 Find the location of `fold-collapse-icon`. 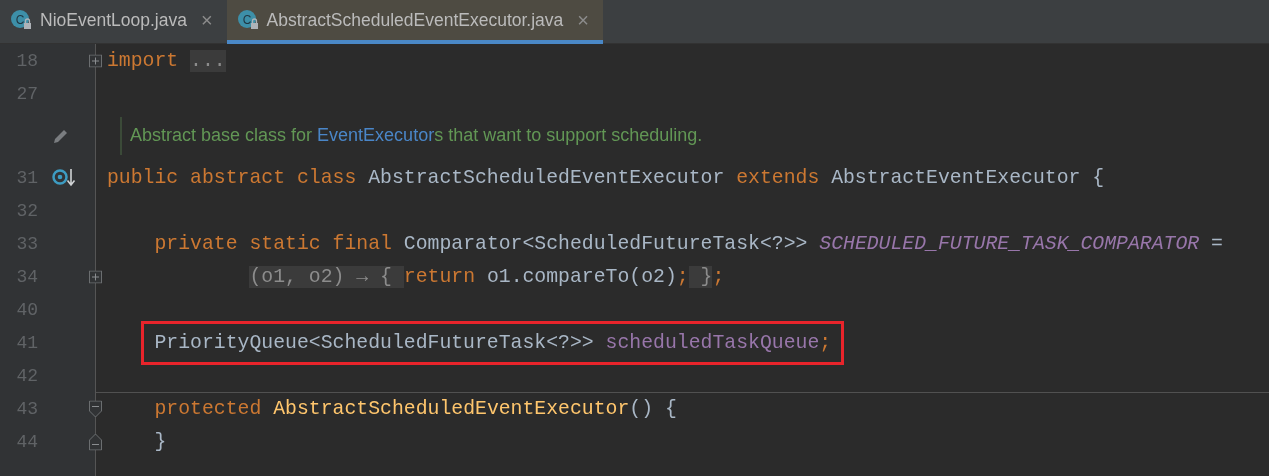

fold-collapse-icon is located at coordinates (95, 408).